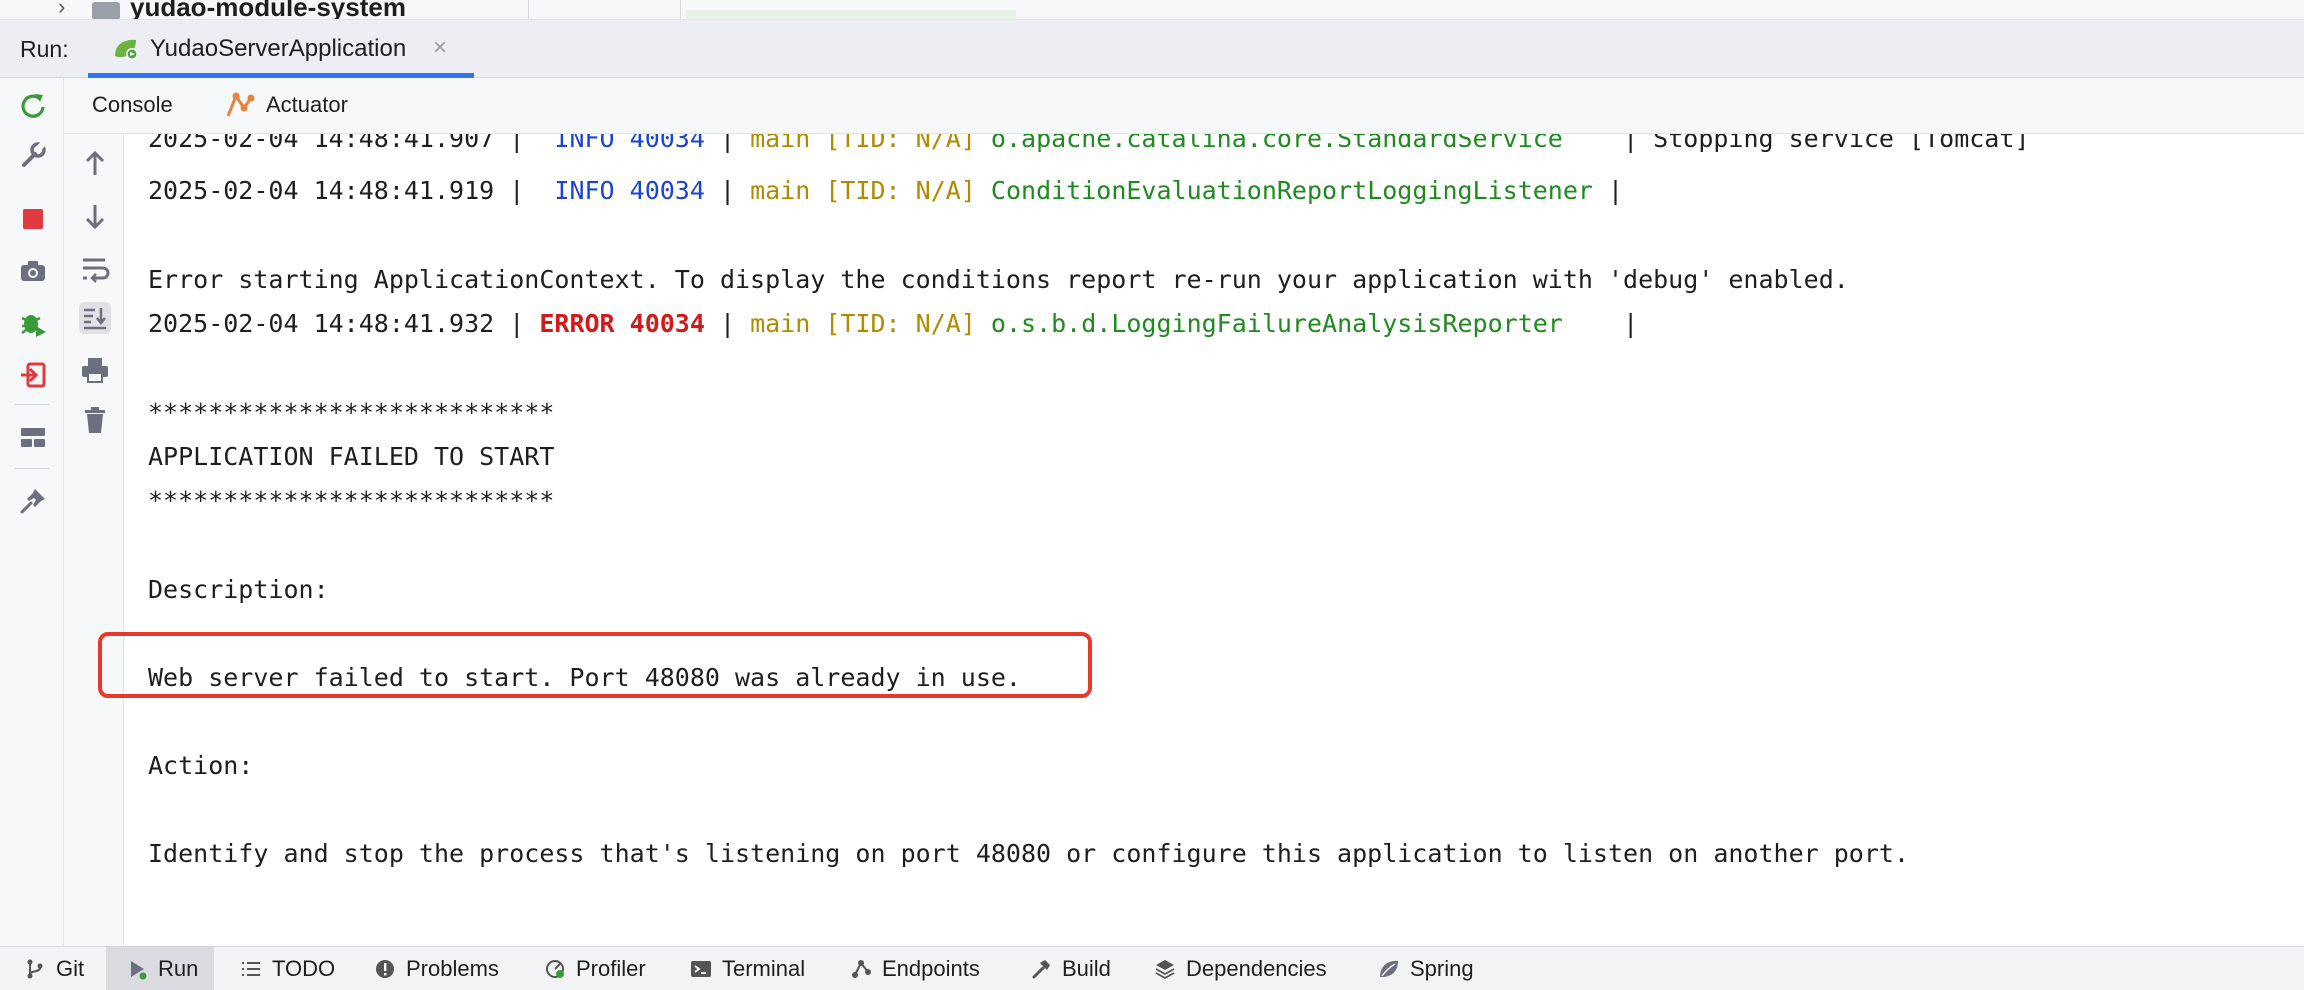 This screenshot has width=2304, height=990. Describe the element at coordinates (95, 420) in the screenshot. I see `trash-icon` at that location.